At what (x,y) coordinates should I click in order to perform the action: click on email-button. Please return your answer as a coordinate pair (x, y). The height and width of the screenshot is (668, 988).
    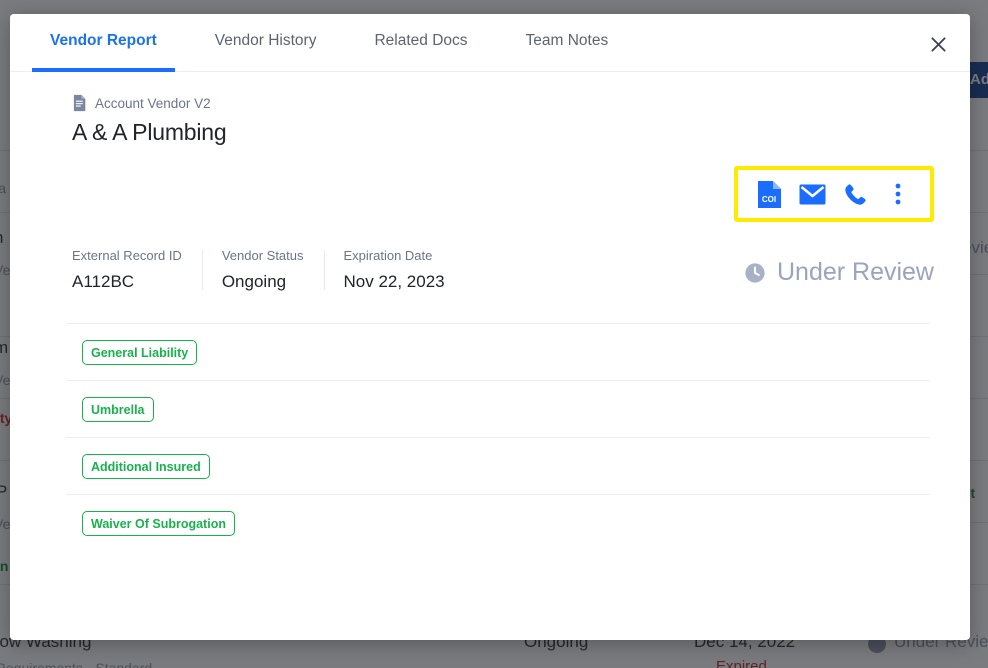
    Looking at the image, I should click on (813, 194).